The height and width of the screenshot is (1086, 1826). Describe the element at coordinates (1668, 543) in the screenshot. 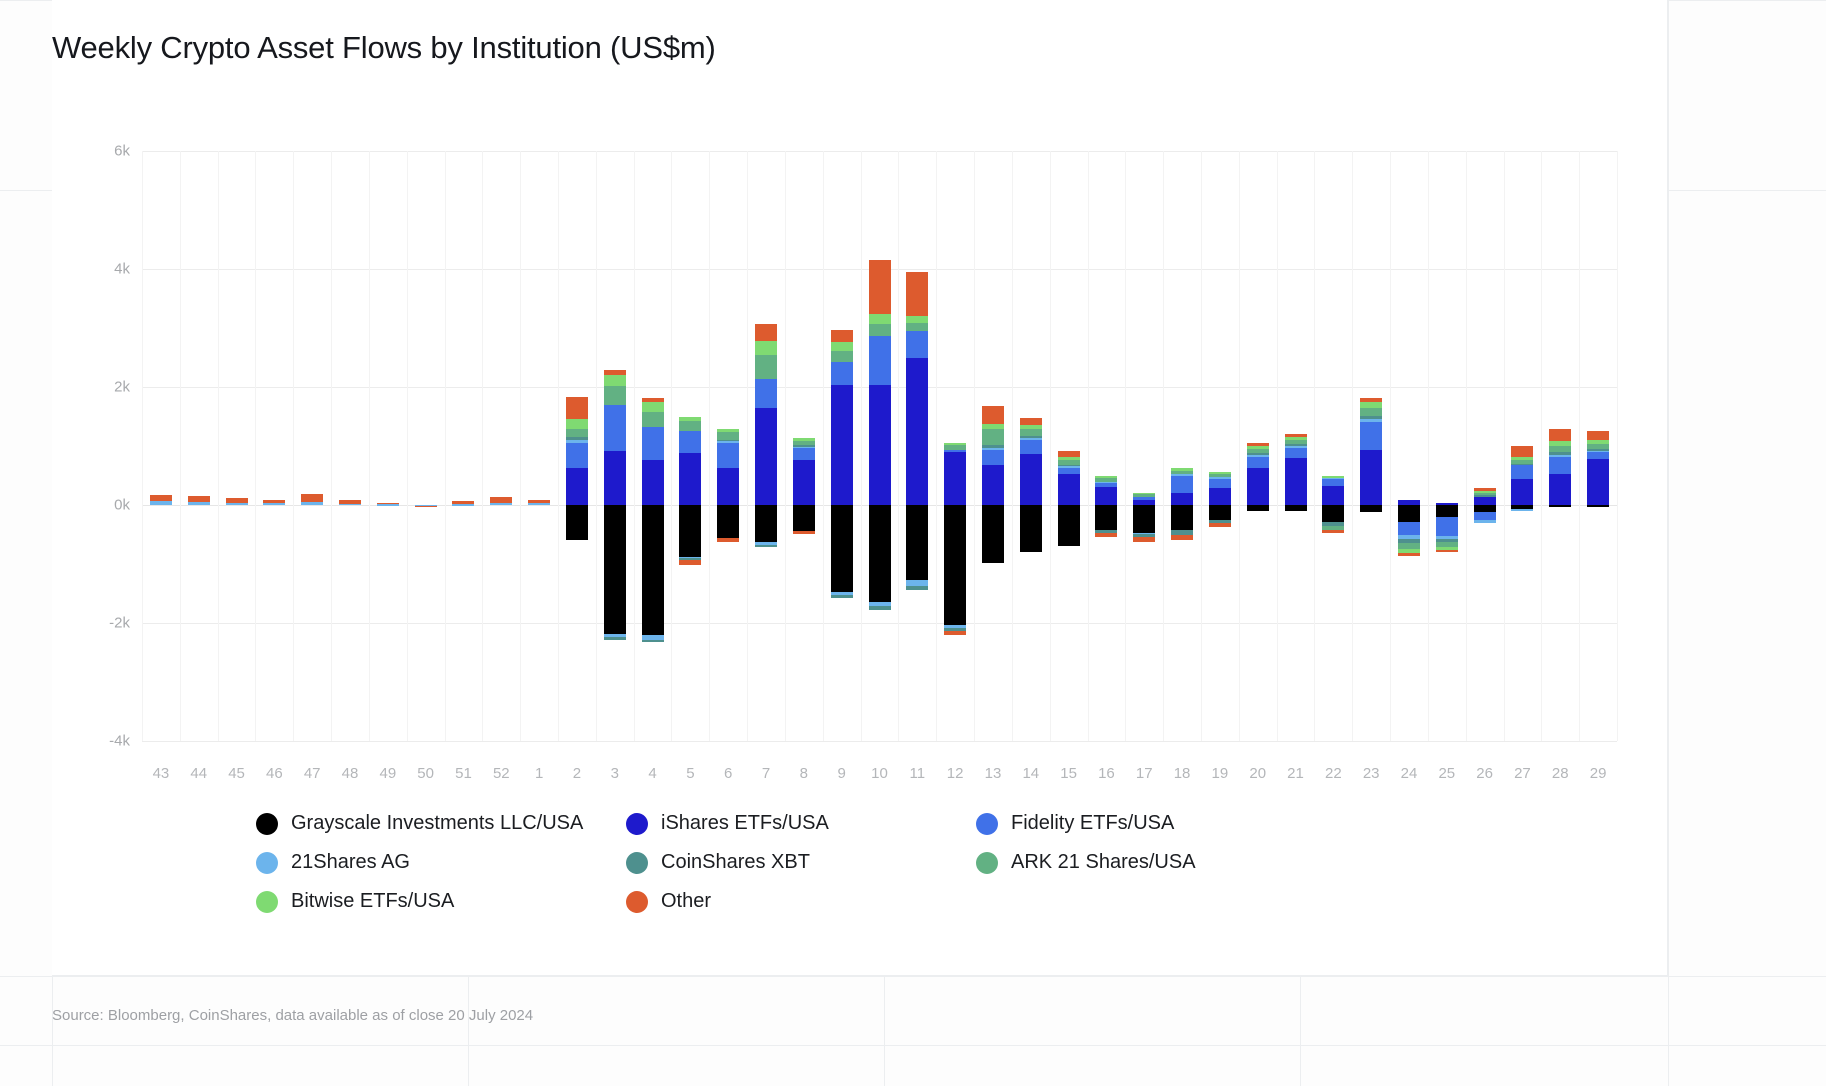

I see `background-gridline-v` at that location.